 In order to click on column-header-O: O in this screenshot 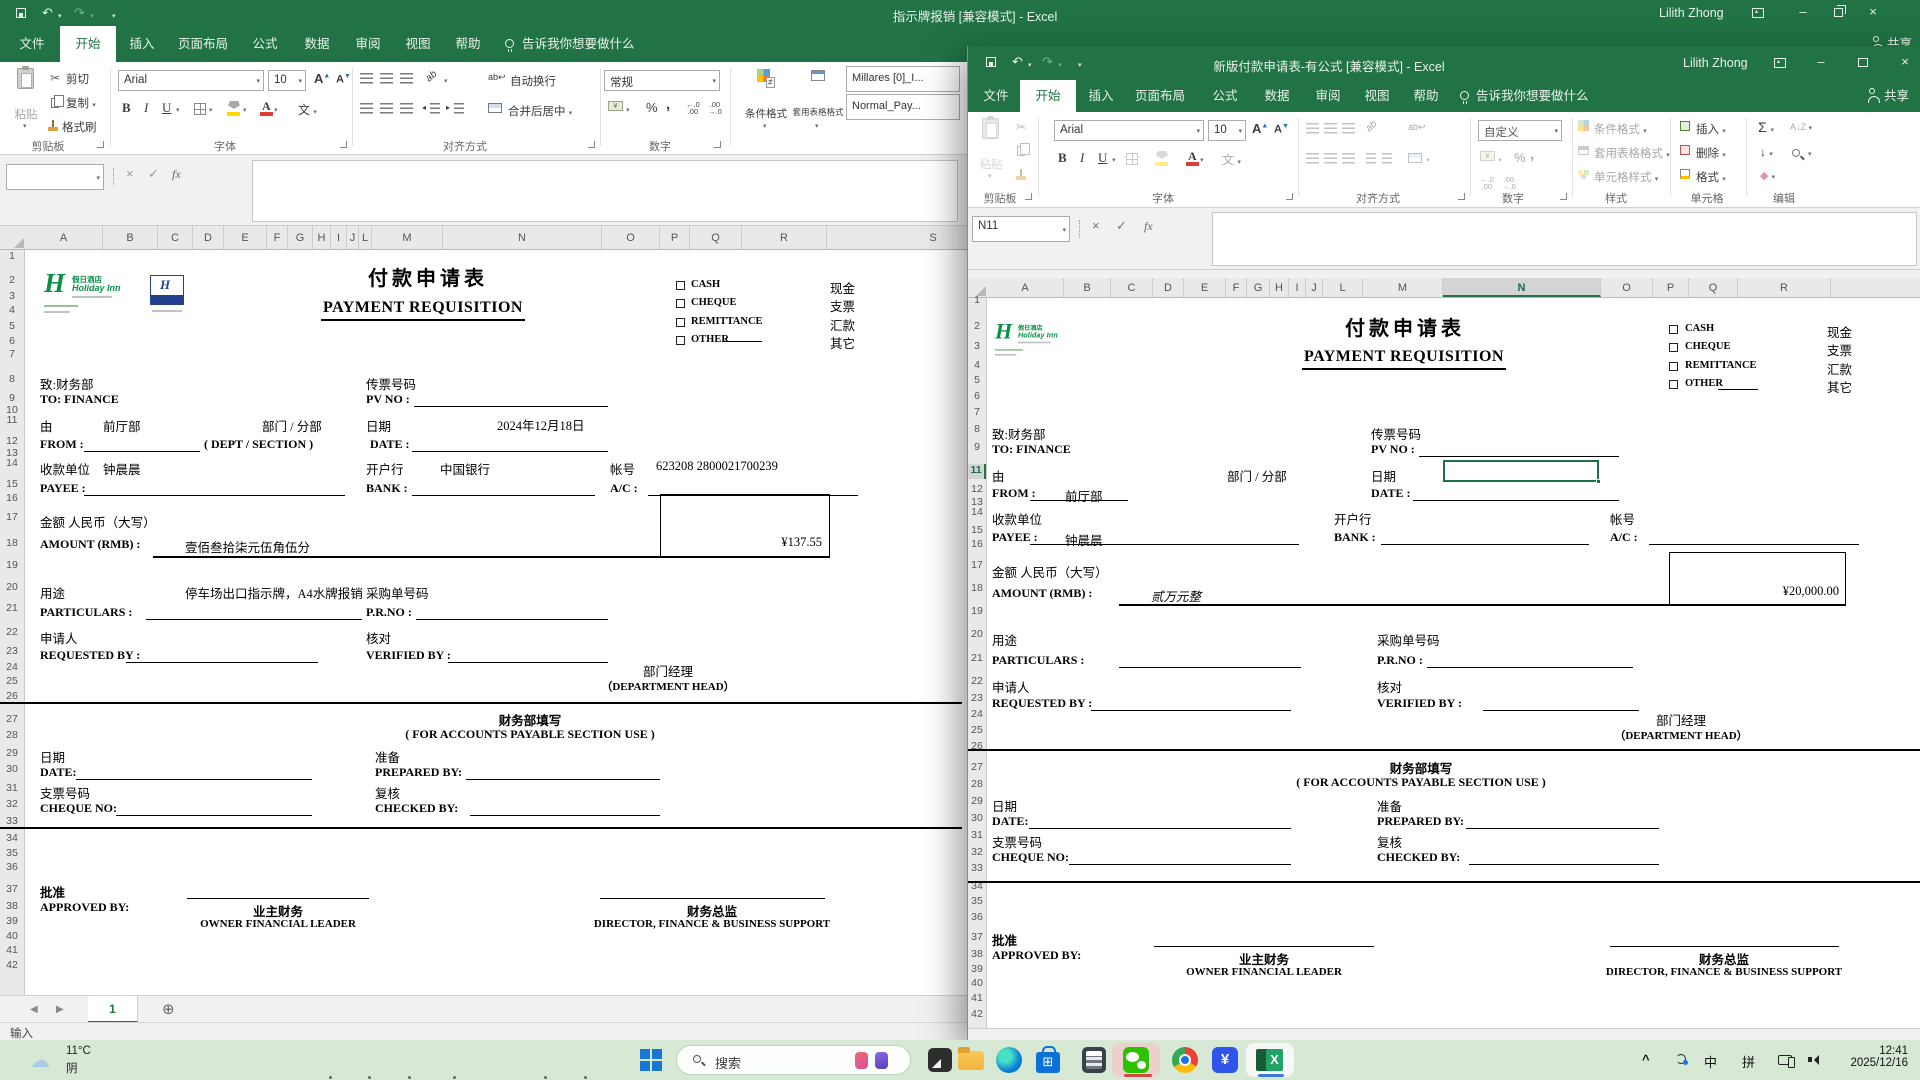, I will do `click(1627, 287)`.